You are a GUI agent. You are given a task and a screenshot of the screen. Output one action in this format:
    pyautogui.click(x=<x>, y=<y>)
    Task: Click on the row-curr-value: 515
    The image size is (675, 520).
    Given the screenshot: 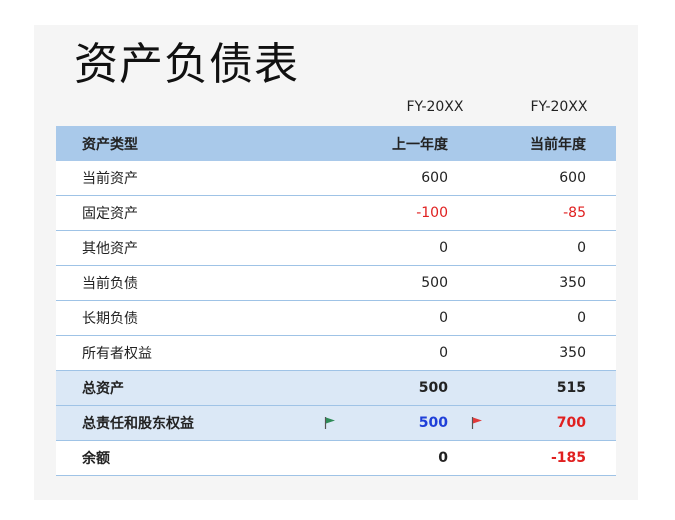 What is the action you would take?
    pyautogui.click(x=536, y=388)
    